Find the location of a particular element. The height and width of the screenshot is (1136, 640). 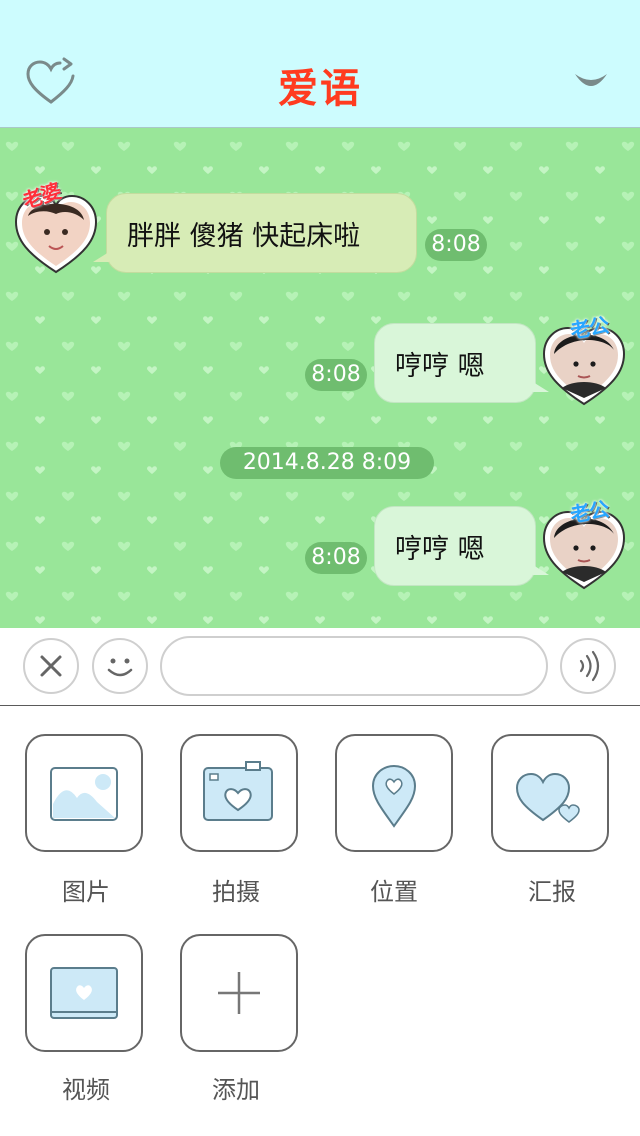

avatar-wife: 老婆 is located at coordinates (56, 227).